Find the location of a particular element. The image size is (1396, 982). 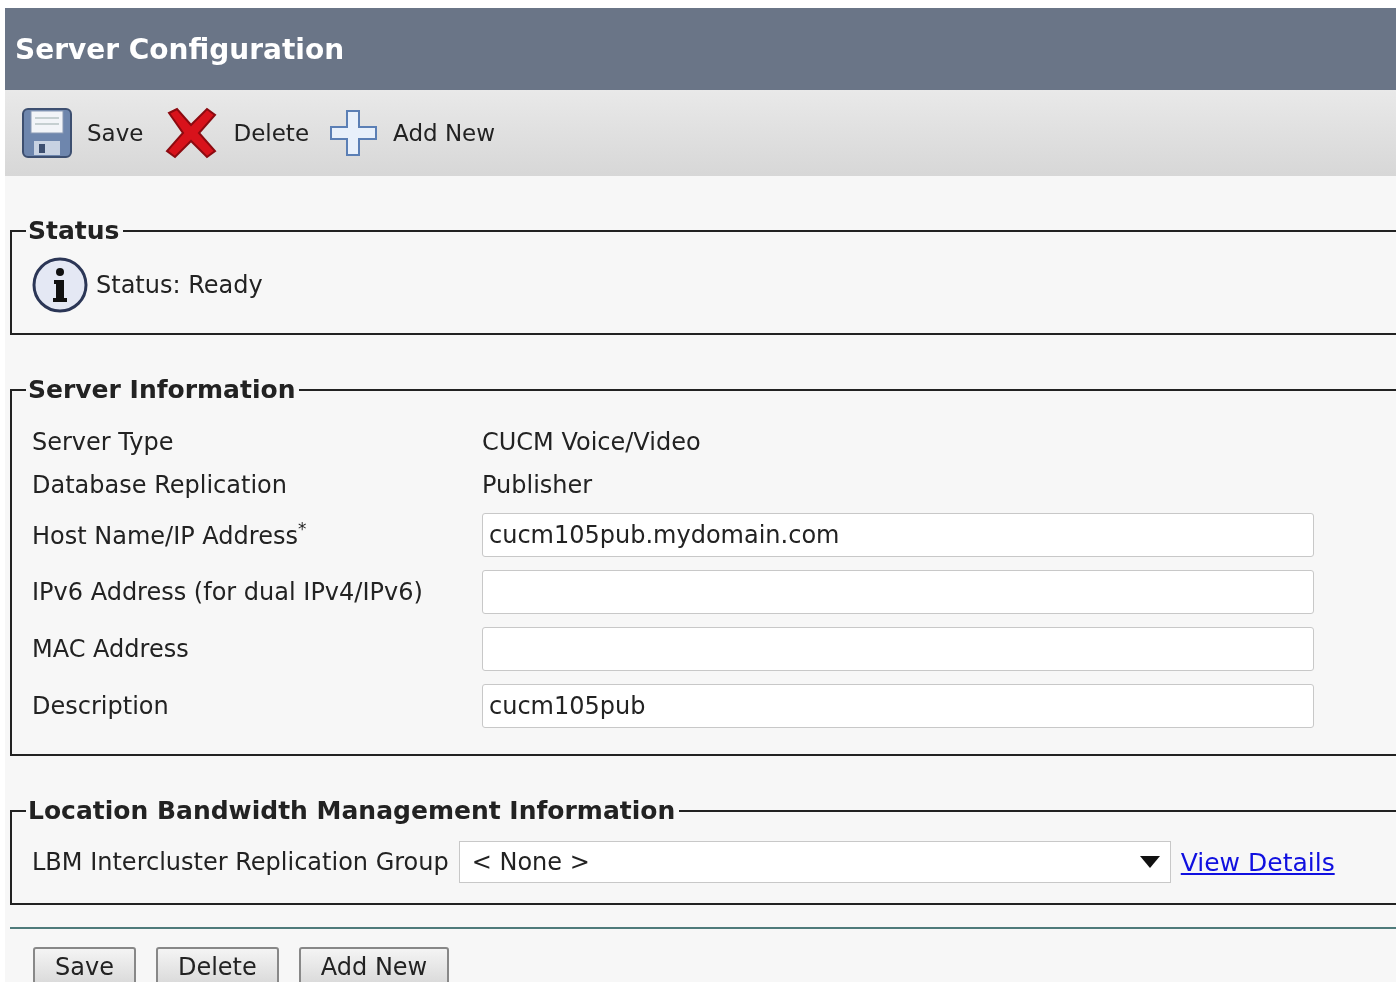

view-details-link: View Details is located at coordinates (1257, 862).